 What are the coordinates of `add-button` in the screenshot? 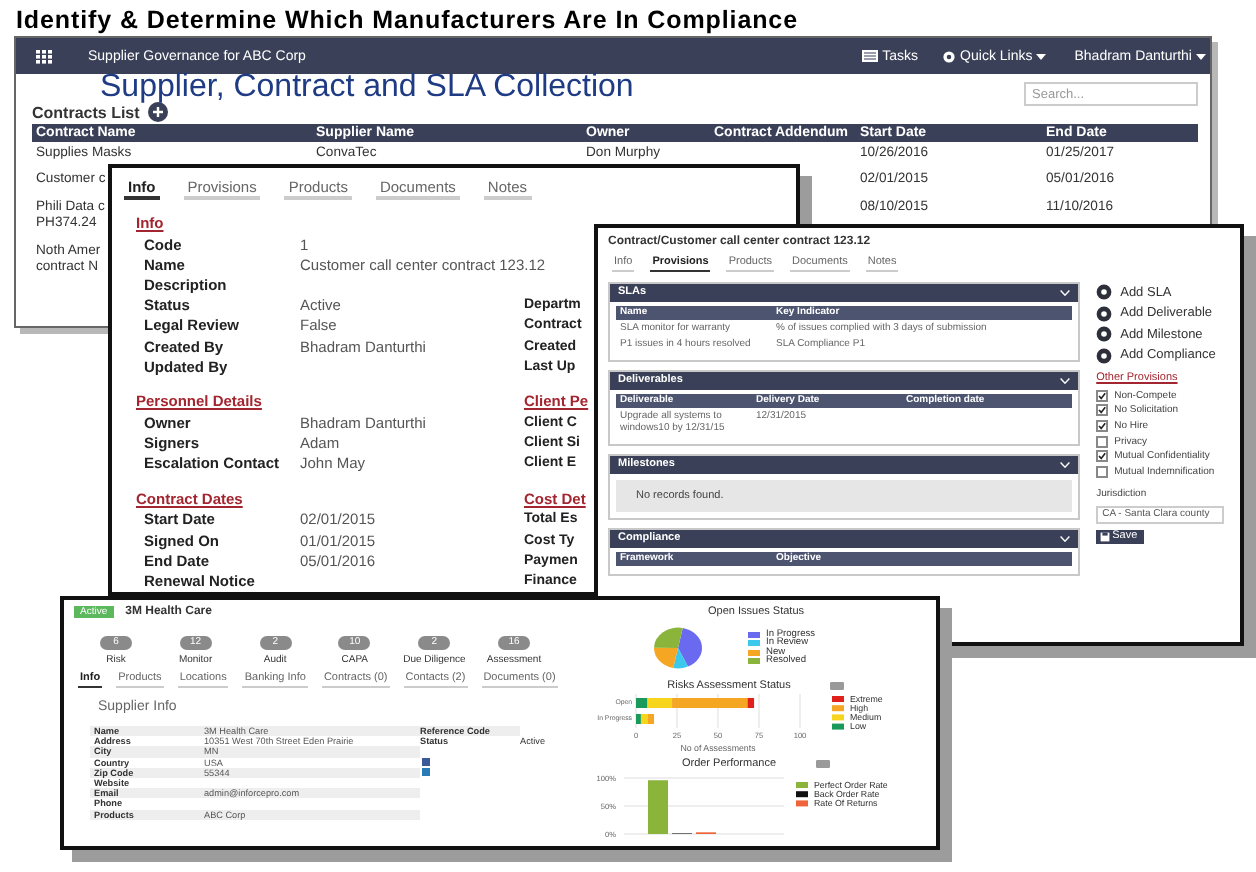 It's located at (157, 112).